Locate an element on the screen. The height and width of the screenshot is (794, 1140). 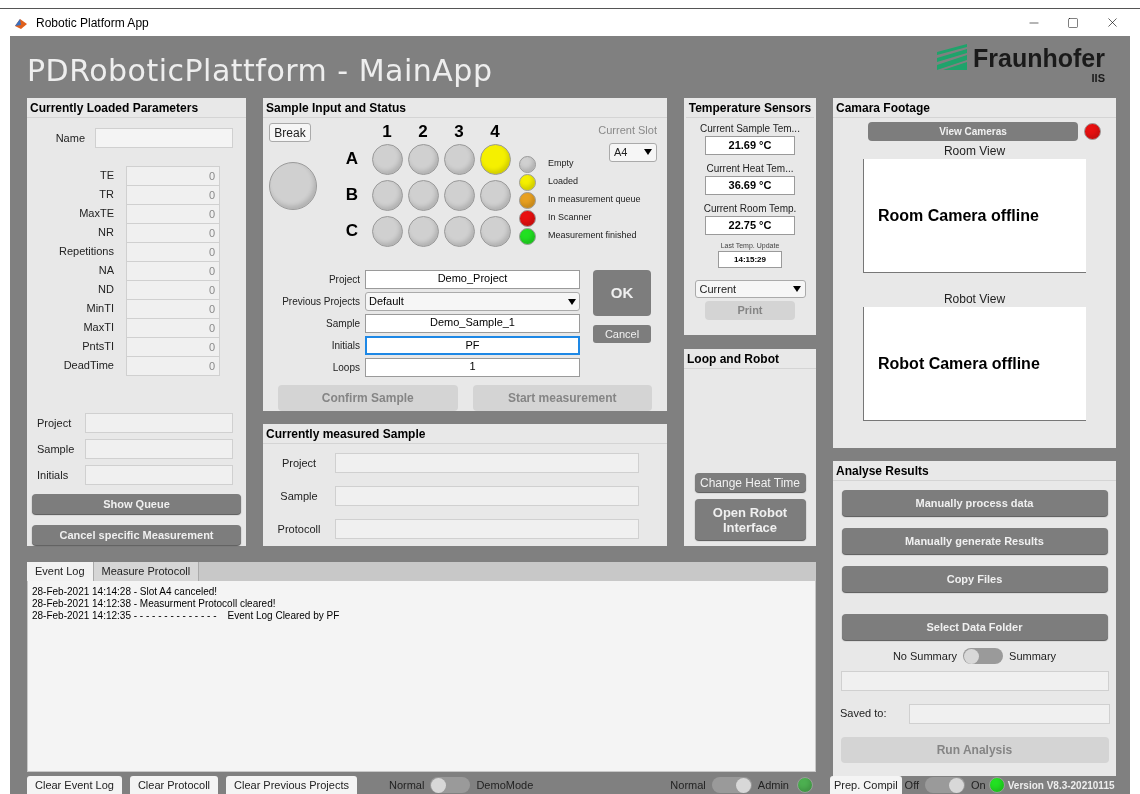
mode-dropdown: Current is located at coordinates (750, 289).